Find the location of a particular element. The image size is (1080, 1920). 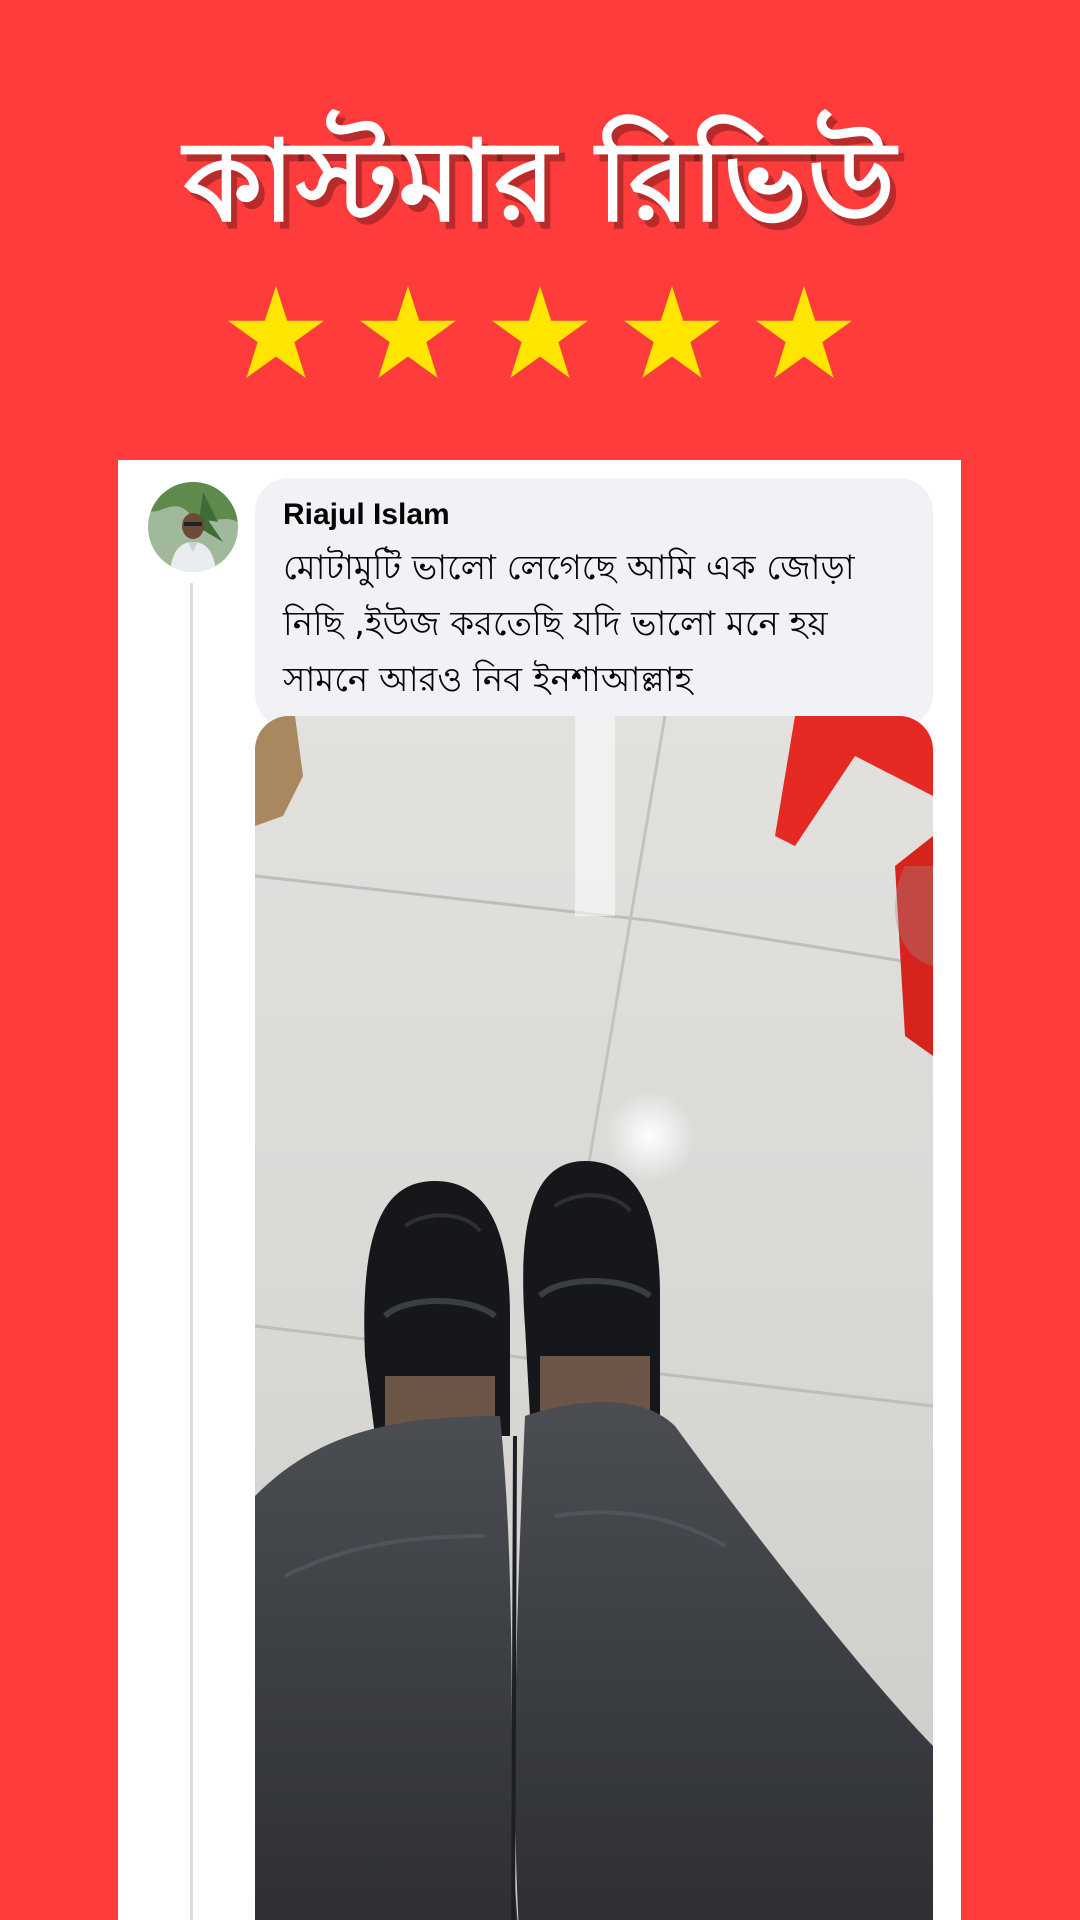

star-rating is located at coordinates (540, 333).